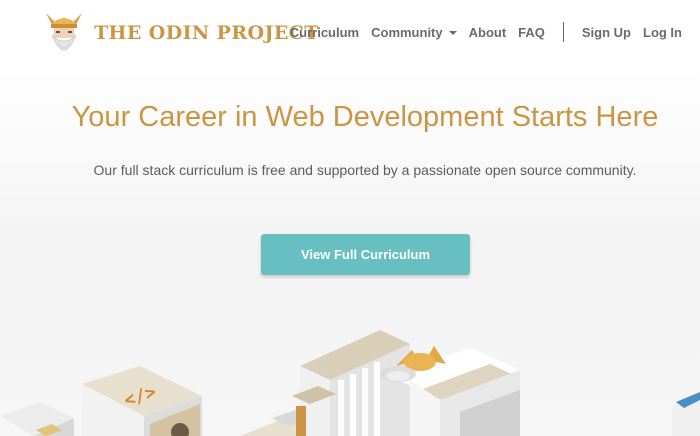 The height and width of the screenshot is (436, 700). What do you see at coordinates (407, 32) in the screenshot?
I see `nav-community-label: Community` at bounding box center [407, 32].